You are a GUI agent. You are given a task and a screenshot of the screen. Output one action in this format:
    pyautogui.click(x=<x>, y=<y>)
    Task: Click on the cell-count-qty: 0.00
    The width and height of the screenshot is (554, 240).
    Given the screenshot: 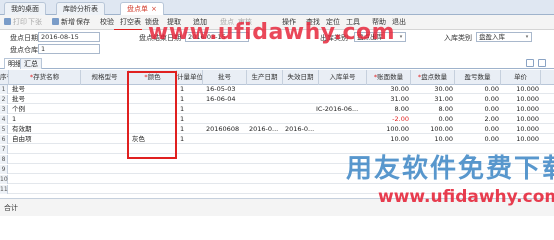 What is the action you would take?
    pyautogui.click(x=433, y=119)
    